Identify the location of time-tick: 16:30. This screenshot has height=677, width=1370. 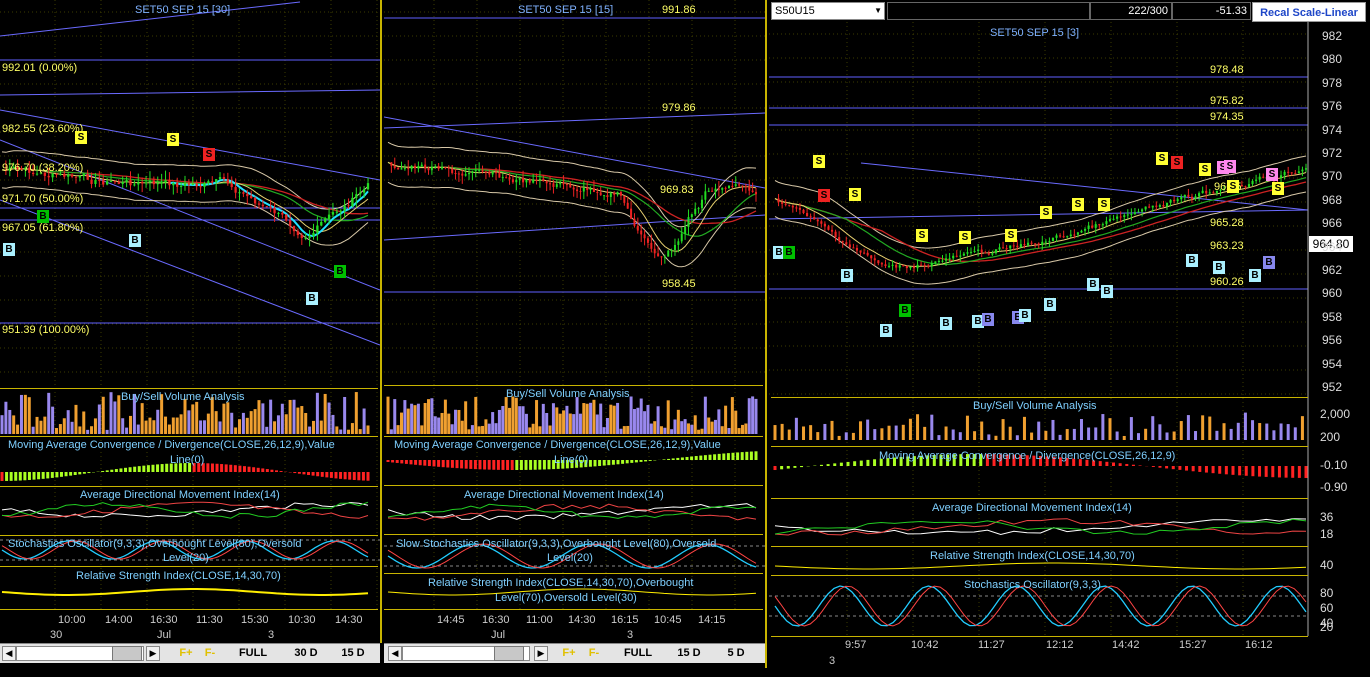
(164, 620).